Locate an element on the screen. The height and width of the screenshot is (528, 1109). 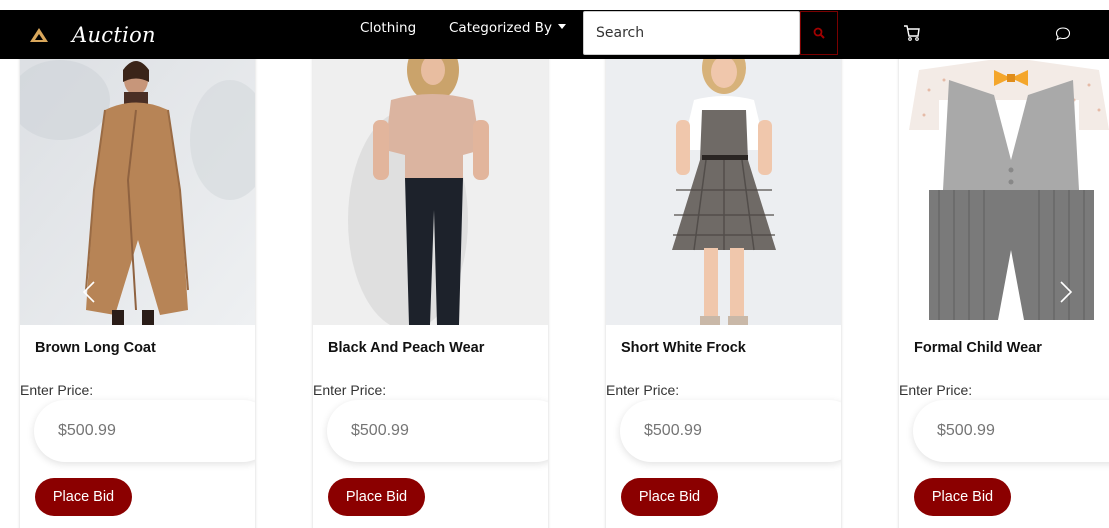
product-title: Formal Child Wear is located at coordinates (978, 348).